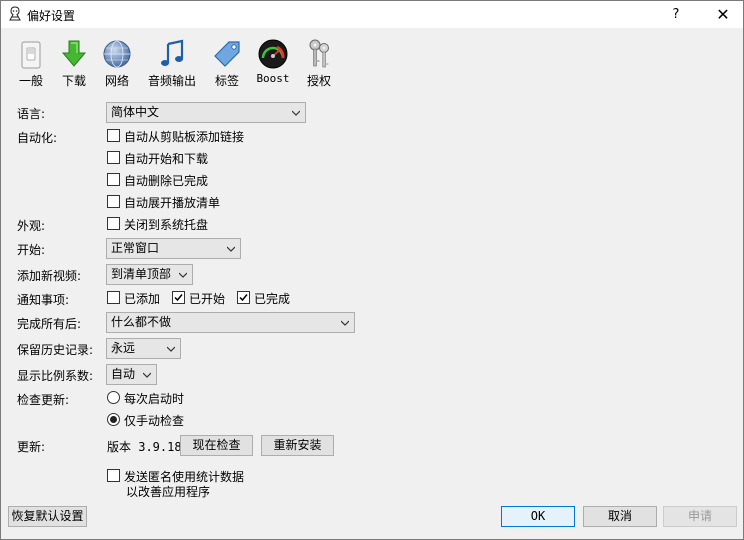 This screenshot has height=540, width=744. Describe the element at coordinates (184, 137) in the screenshot. I see `checkbox-label: 自动从剪贴板添加链接` at that location.